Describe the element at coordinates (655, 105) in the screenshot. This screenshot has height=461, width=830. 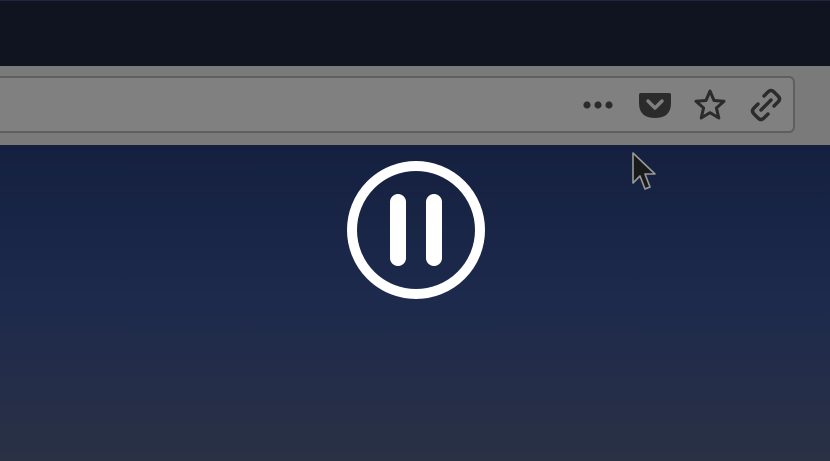
I see `pocket-icon` at that location.